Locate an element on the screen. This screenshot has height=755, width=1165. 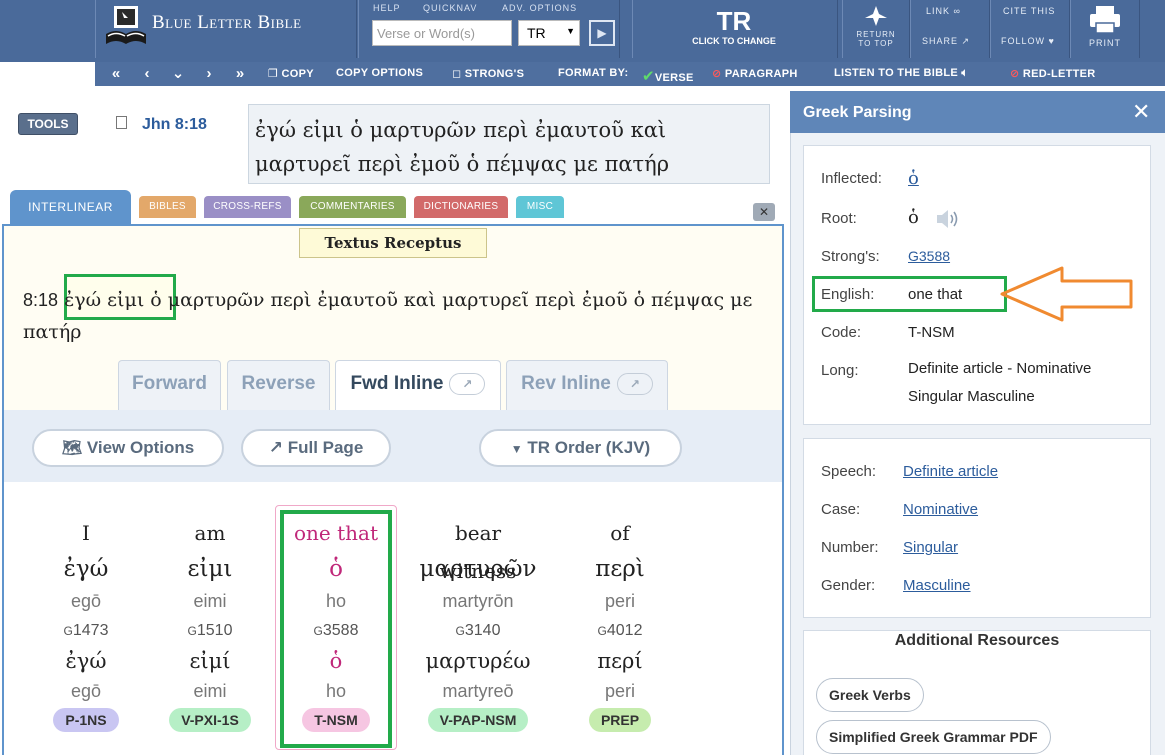
parse-code-badge: T-NSM is located at coordinates (336, 720).